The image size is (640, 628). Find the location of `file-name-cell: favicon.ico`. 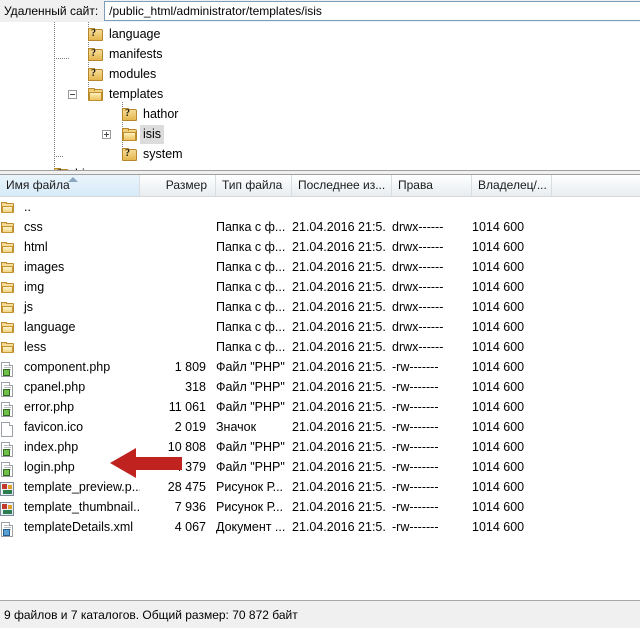

file-name-cell: favicon.ico is located at coordinates (54, 427).